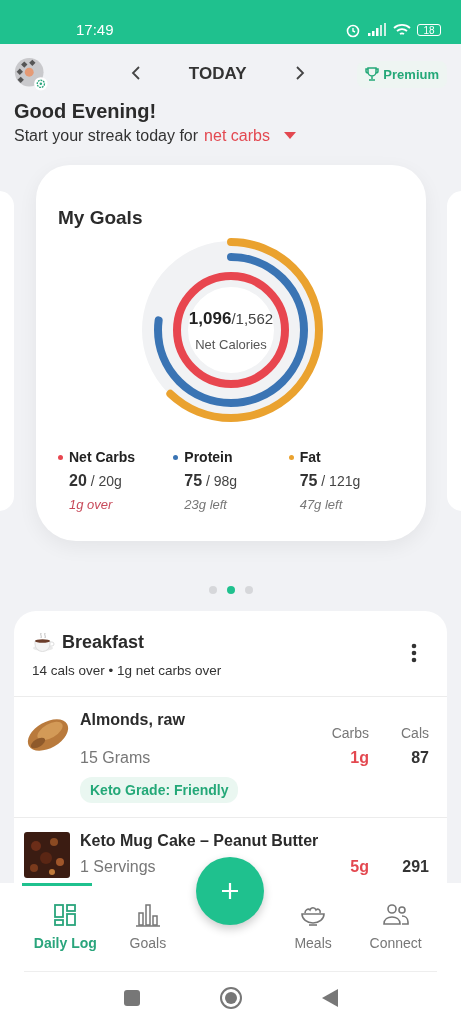  What do you see at coordinates (133, 720) in the screenshot?
I see `food-name: Almonds, raw` at bounding box center [133, 720].